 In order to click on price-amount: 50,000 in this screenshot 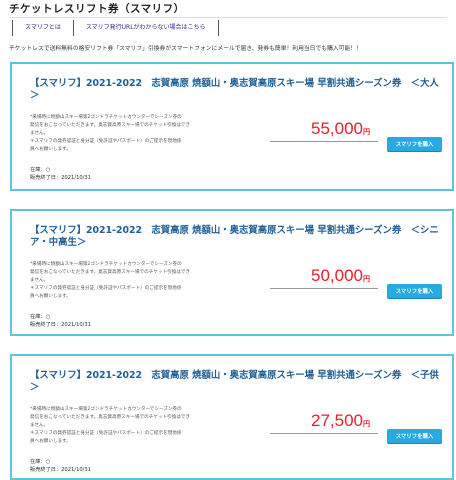, I will do `click(337, 275)`.